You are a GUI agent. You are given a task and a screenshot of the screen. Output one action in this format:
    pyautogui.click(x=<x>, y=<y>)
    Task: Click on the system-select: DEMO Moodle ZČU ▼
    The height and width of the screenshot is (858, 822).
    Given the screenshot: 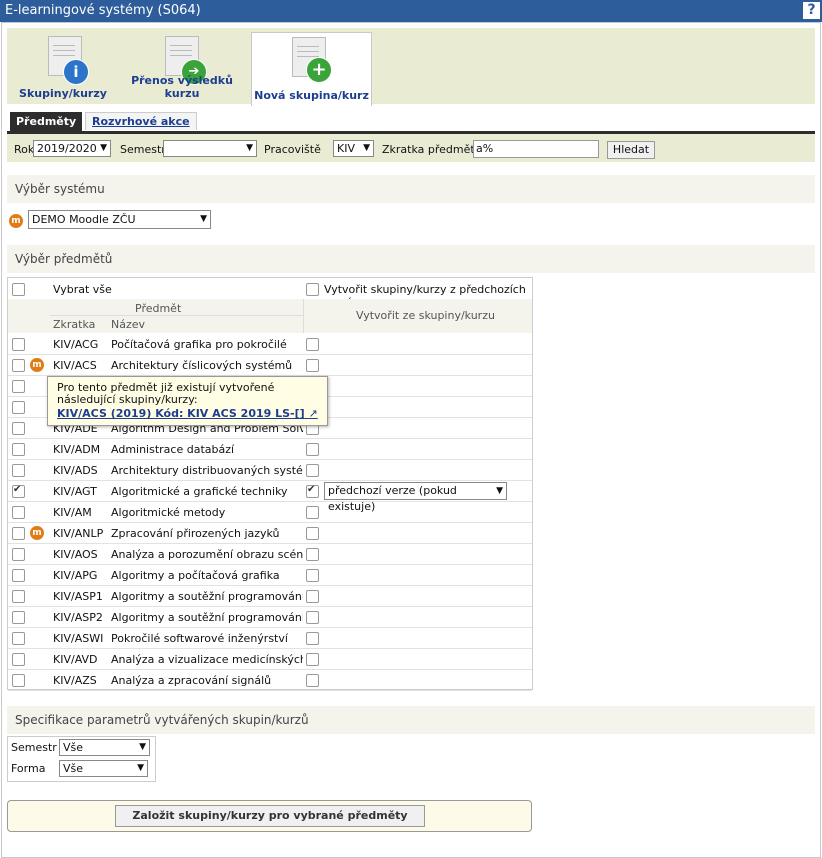 What is the action you would take?
    pyautogui.click(x=119, y=219)
    